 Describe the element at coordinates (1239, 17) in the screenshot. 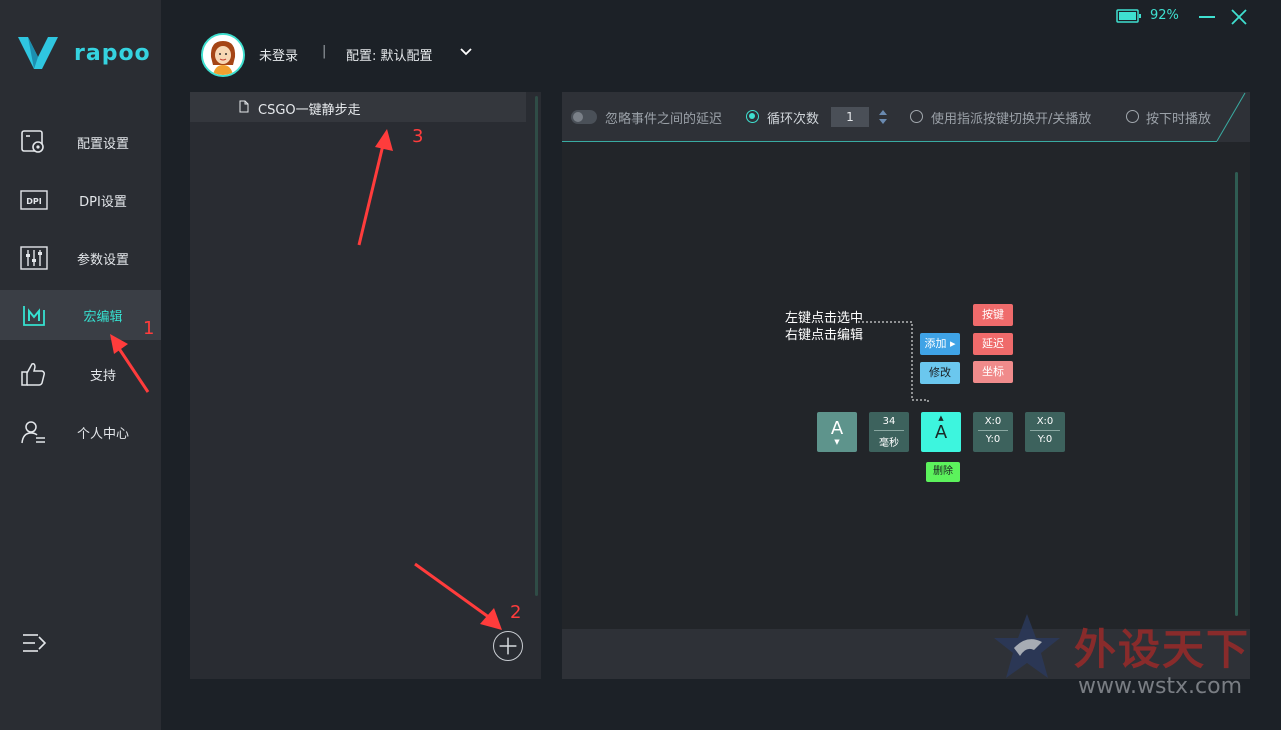

I see `close-icon` at that location.